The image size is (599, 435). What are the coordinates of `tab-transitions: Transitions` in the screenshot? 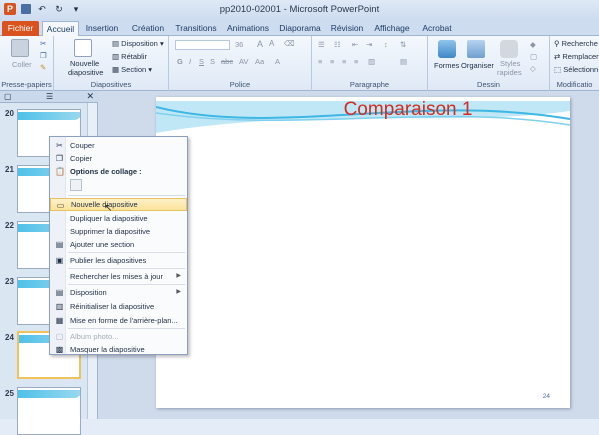 It's located at (196, 28).